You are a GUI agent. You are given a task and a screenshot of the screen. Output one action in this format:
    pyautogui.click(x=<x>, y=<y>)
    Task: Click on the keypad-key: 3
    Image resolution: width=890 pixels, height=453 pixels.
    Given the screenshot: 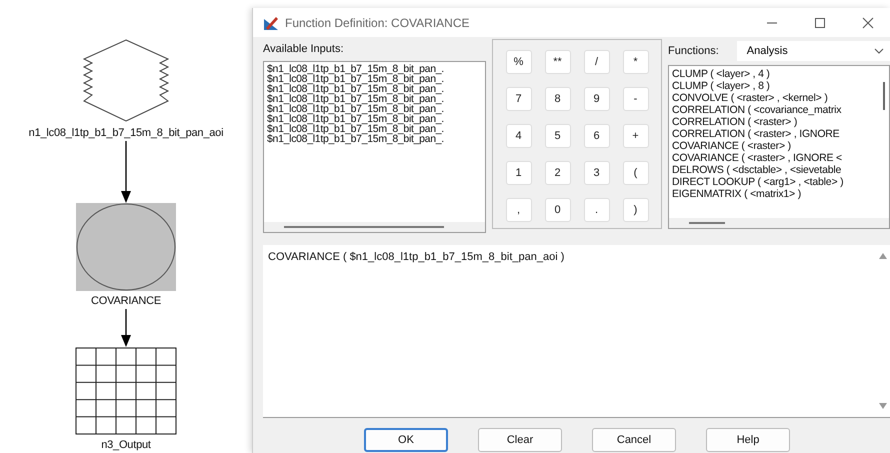 What is the action you would take?
    pyautogui.click(x=597, y=173)
    